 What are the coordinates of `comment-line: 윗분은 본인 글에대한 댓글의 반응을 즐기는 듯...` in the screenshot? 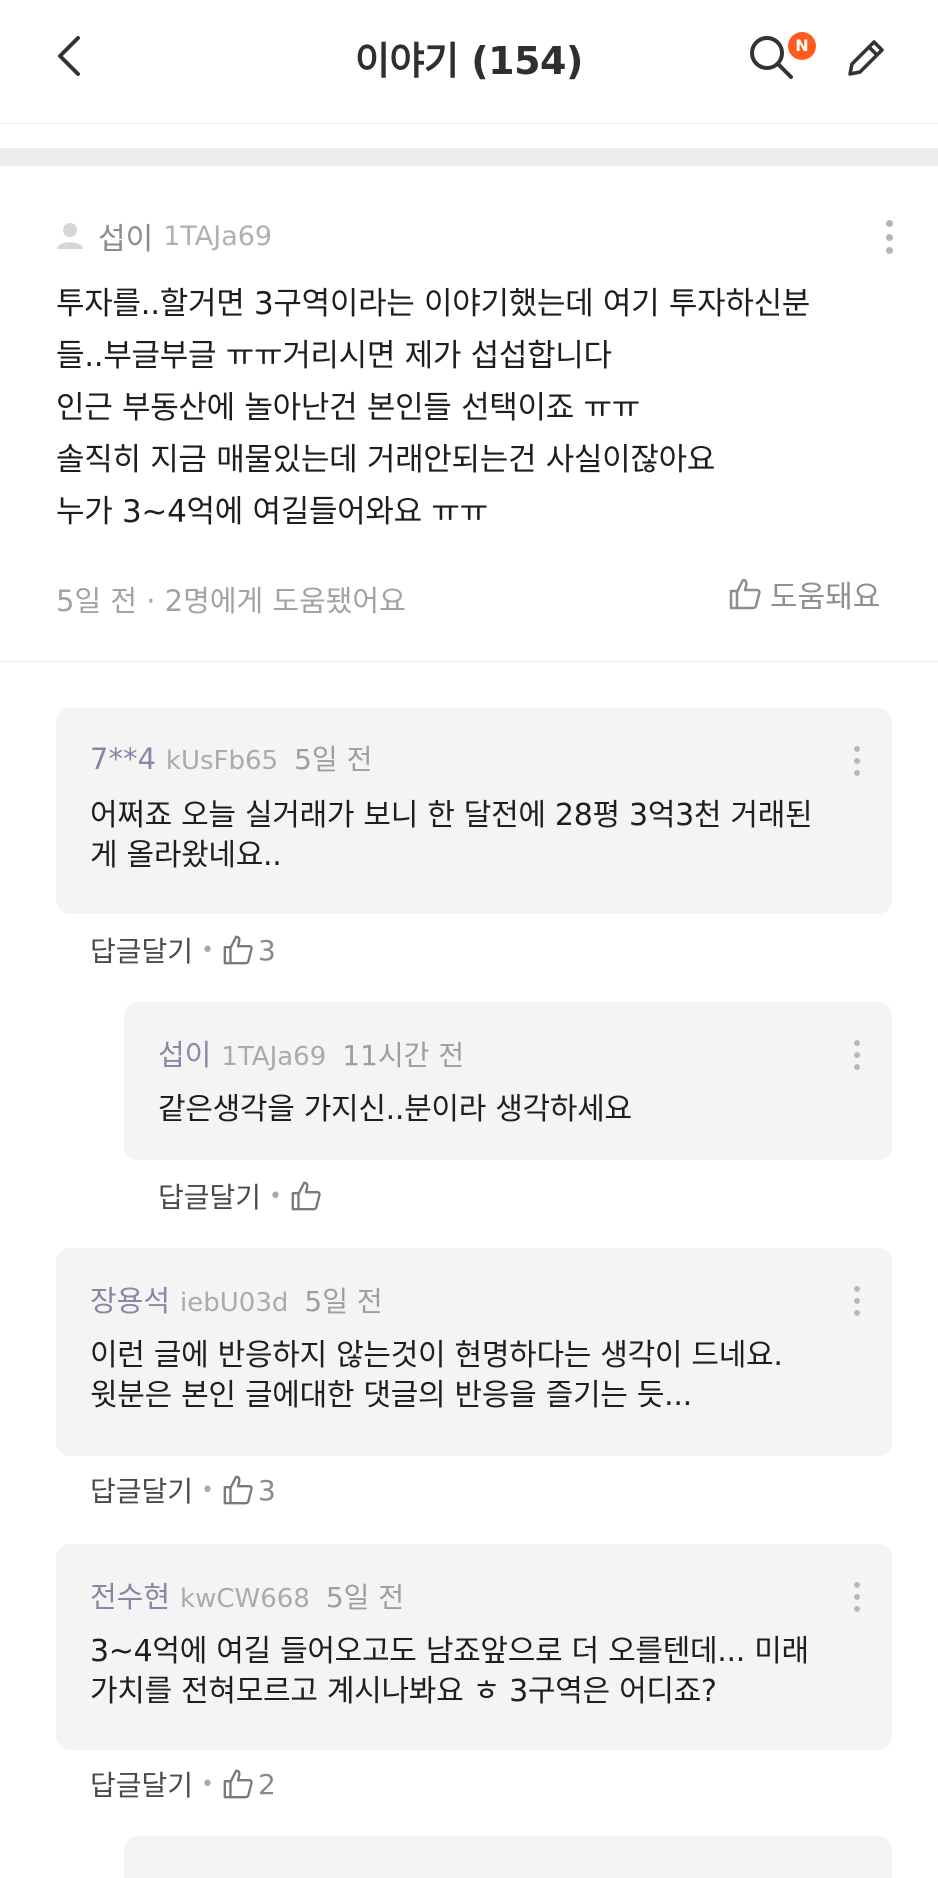 It's located at (391, 1395).